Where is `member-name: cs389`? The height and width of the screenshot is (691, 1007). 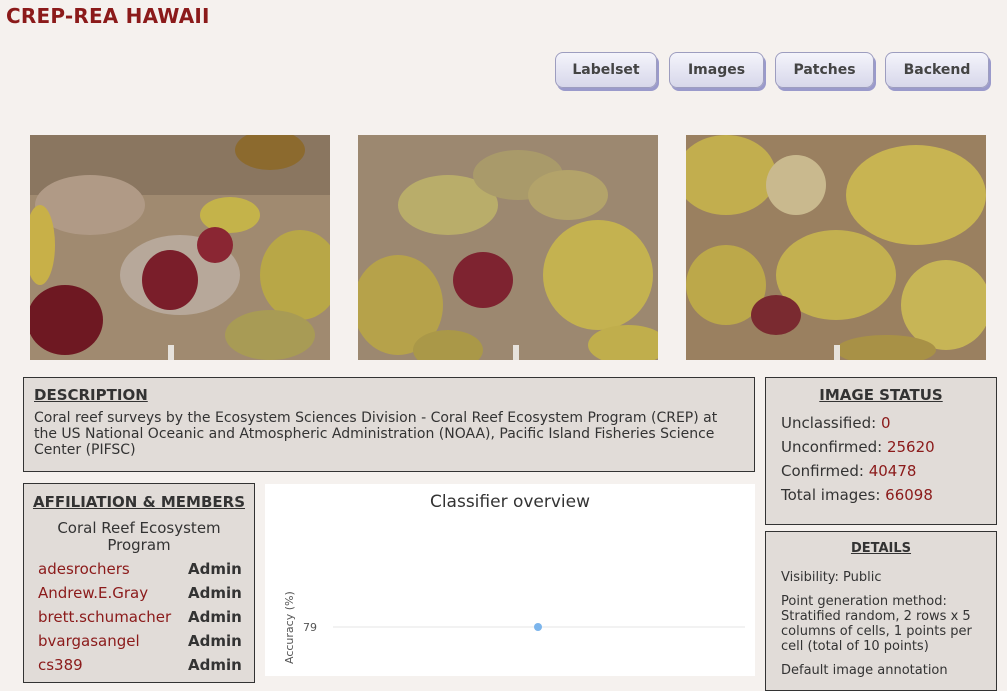 member-name: cs389 is located at coordinates (60, 665).